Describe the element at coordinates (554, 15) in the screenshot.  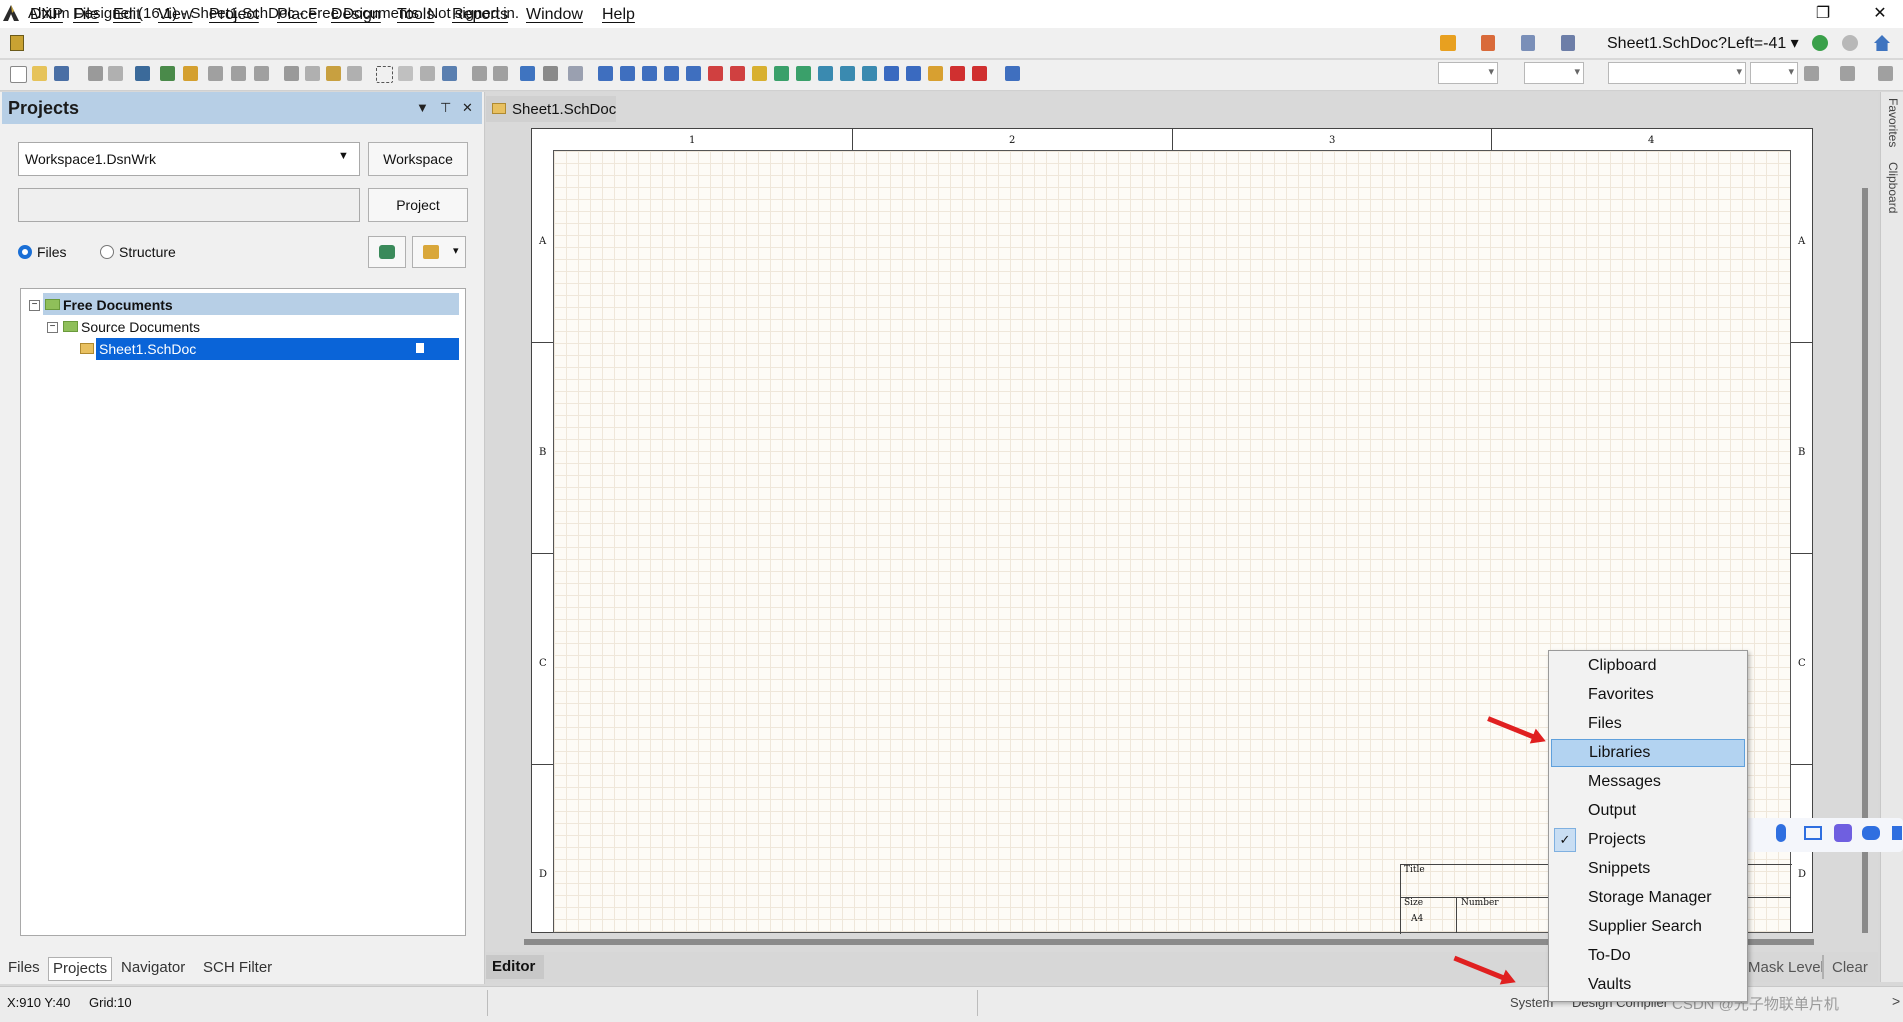
I see `menu-window: Window` at that location.